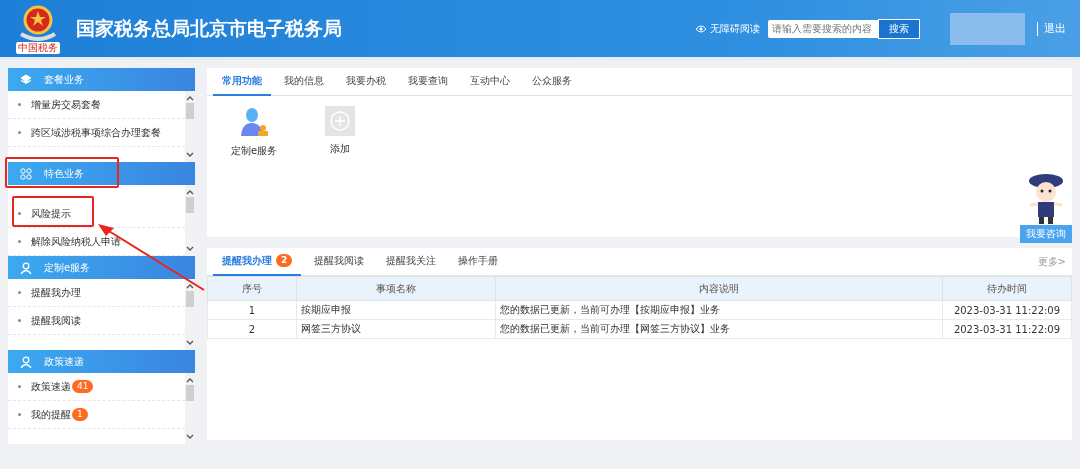 Image resolution: width=1080 pixels, height=469 pixels. Describe the element at coordinates (252, 329) in the screenshot. I see `table-cell: 2` at that location.